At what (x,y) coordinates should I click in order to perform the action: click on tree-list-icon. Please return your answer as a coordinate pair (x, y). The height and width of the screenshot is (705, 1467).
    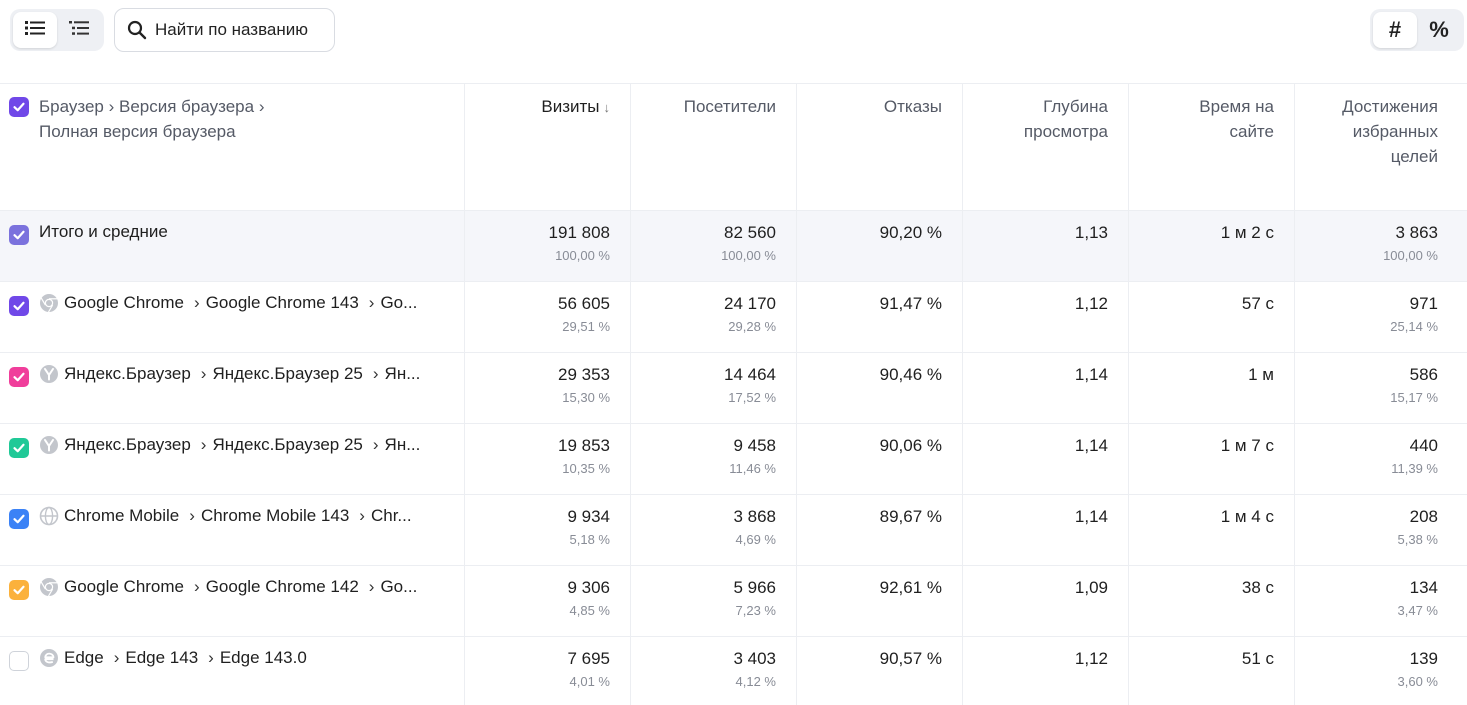
    Looking at the image, I should click on (79, 30).